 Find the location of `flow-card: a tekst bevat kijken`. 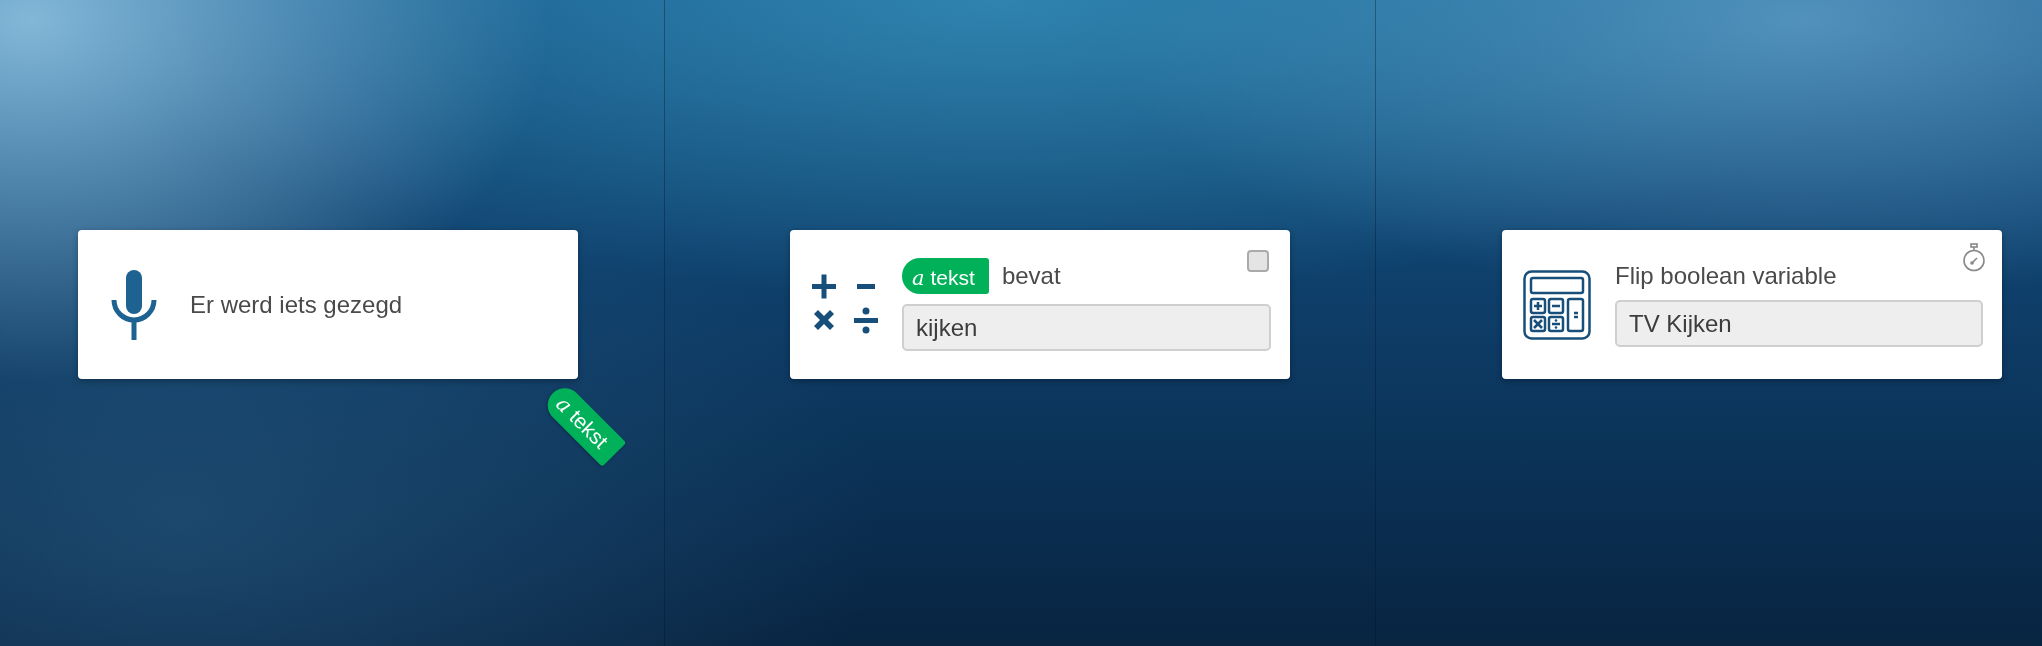

flow-card: a tekst bevat kijken is located at coordinates (1040, 304).